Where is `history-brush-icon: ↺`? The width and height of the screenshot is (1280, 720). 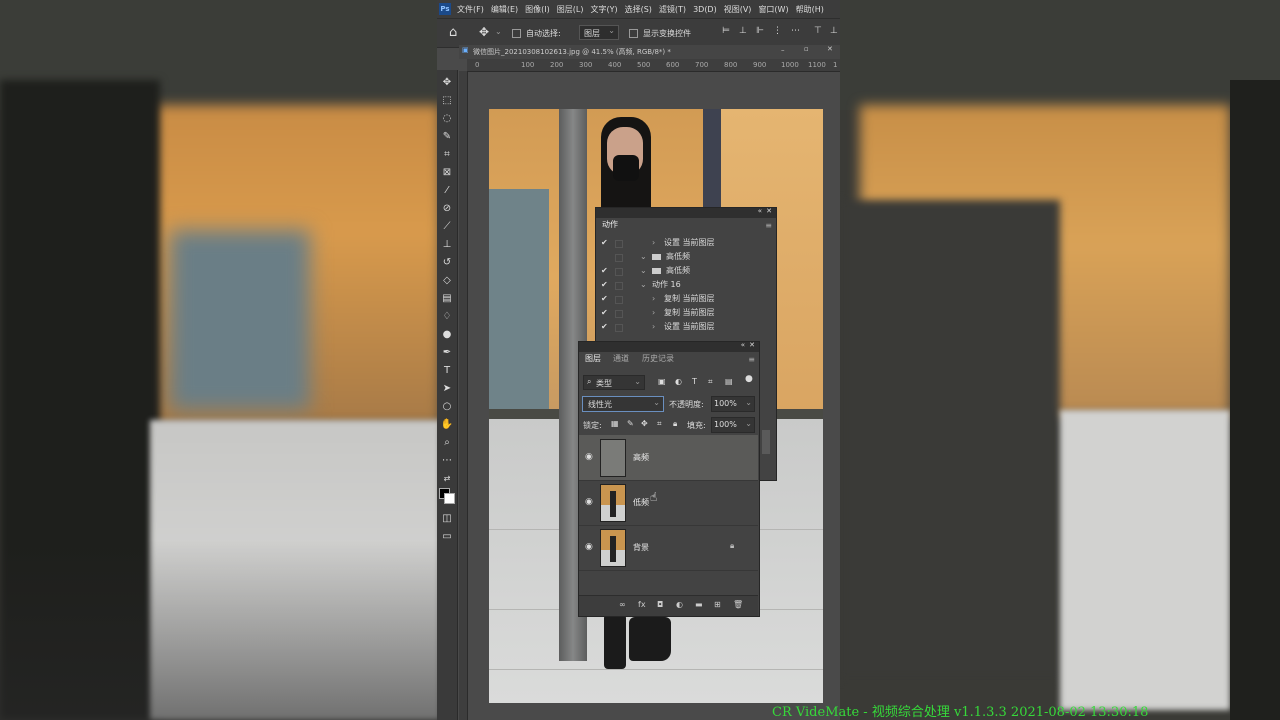 history-brush-icon: ↺ is located at coordinates (447, 263).